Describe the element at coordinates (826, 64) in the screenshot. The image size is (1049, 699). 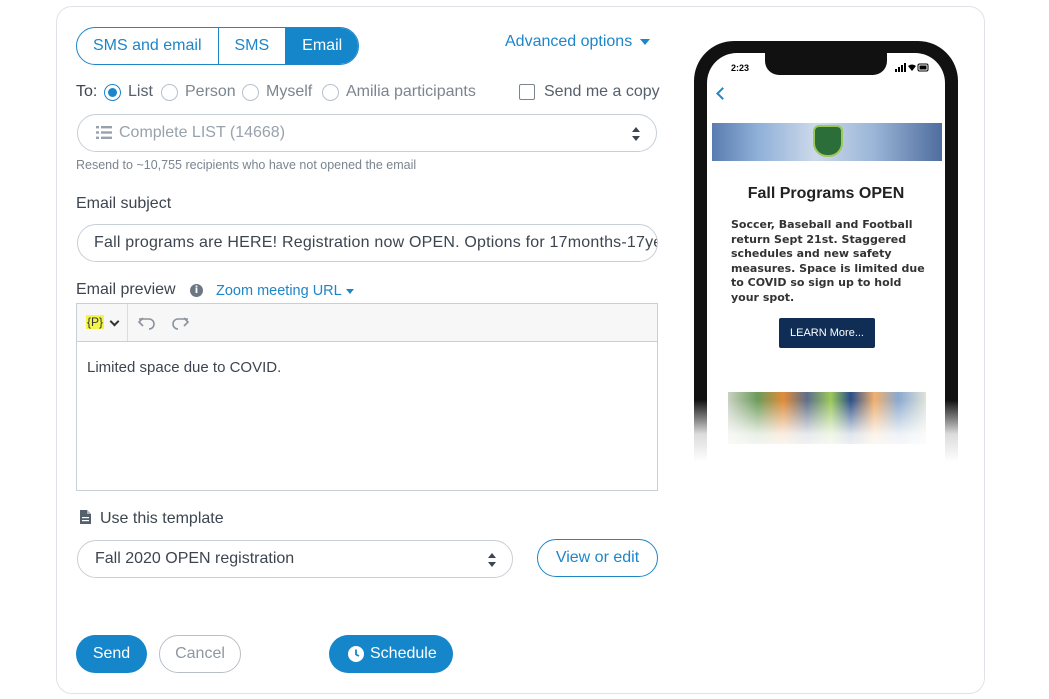
I see `phone-notch` at that location.